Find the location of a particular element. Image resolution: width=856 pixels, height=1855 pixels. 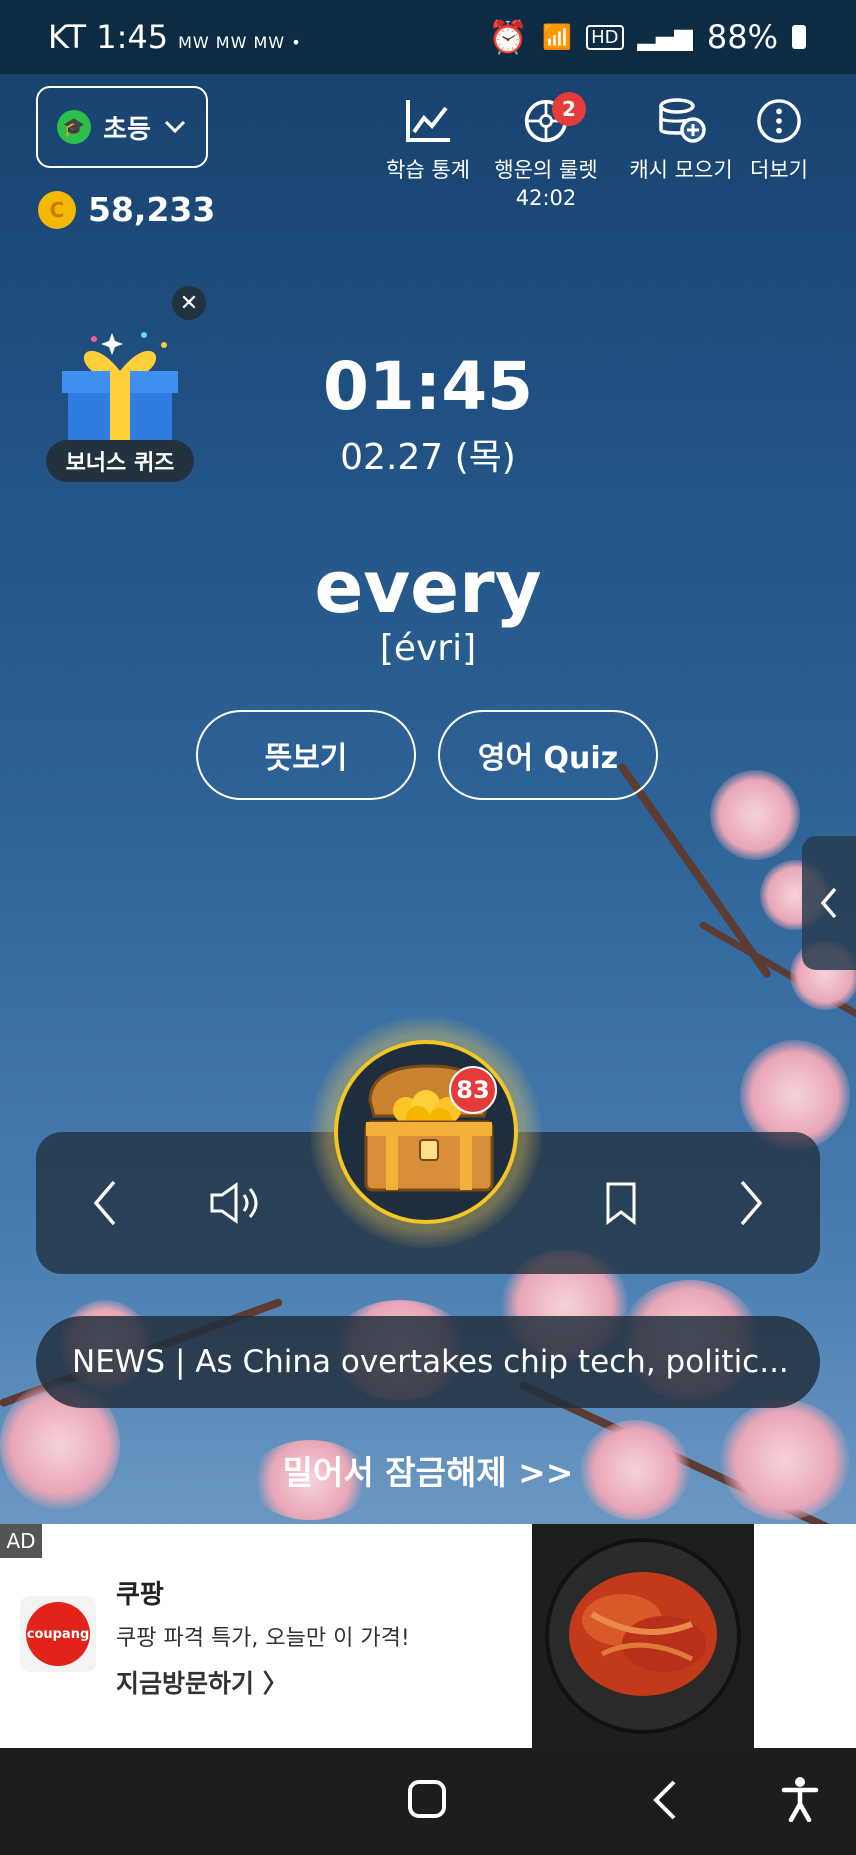

ad-title: 쿠팡 is located at coordinates (140, 1595).